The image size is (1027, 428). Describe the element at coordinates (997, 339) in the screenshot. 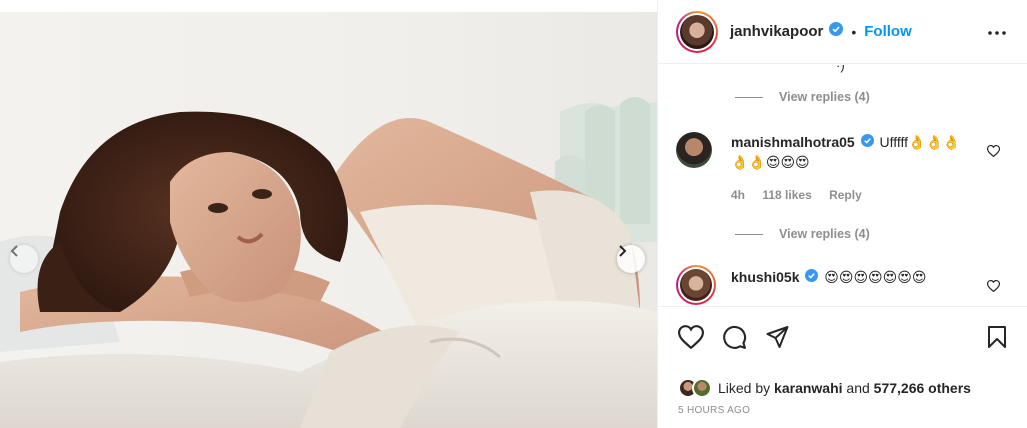

I see `bookmark-icon` at that location.